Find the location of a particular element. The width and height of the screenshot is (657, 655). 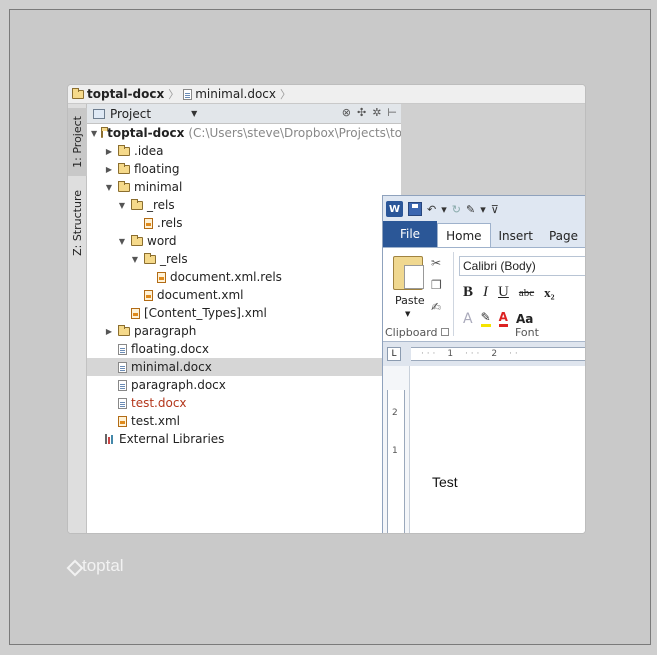

document-text: Test is located at coordinates (445, 482).